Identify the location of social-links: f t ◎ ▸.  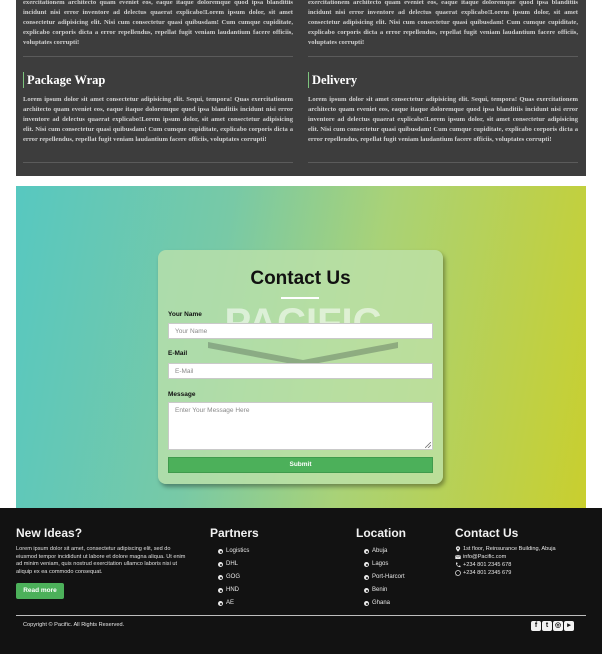
(552, 626).